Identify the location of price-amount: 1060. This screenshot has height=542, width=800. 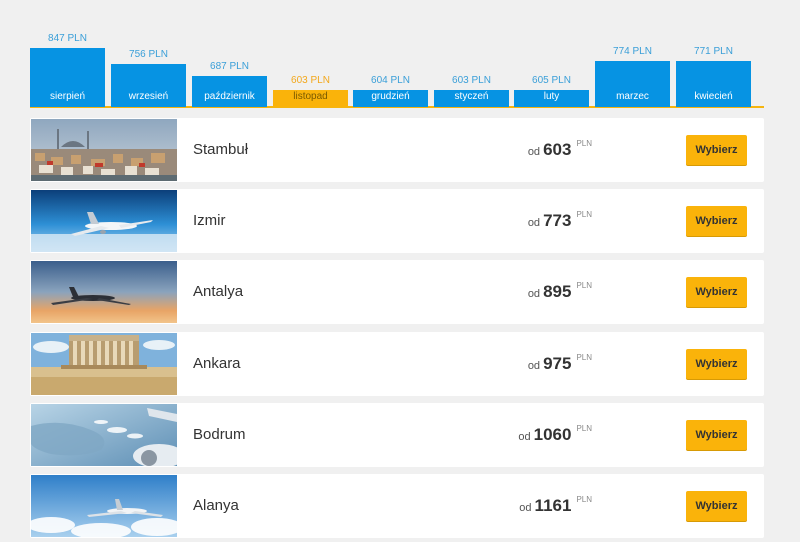
(552, 434).